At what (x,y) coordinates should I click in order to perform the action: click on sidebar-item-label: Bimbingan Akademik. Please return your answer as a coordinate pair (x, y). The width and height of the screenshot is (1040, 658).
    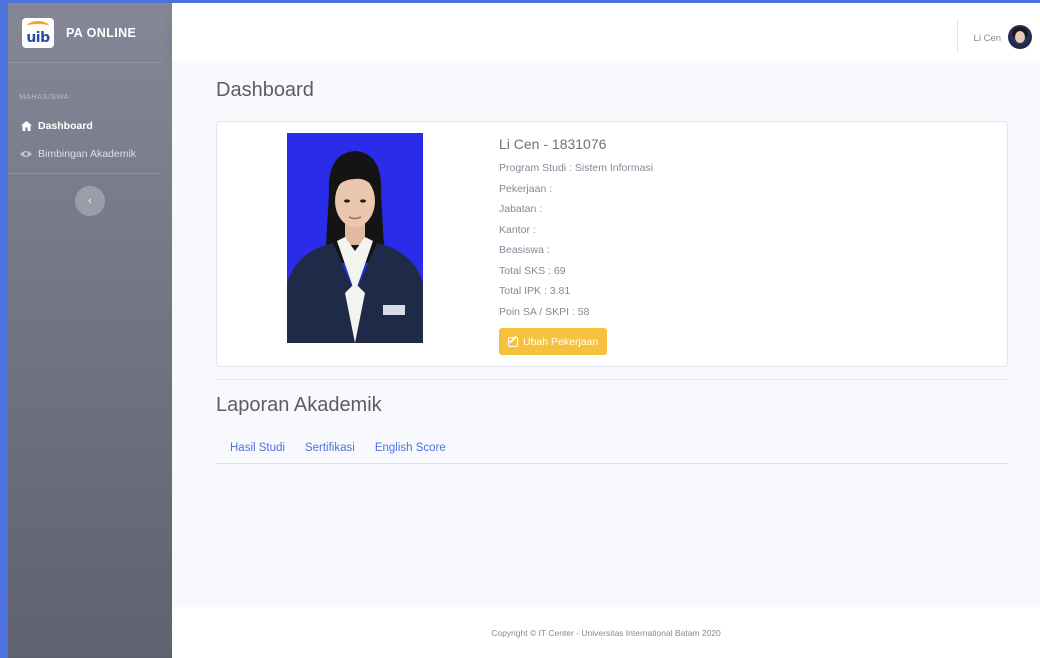
    Looking at the image, I should click on (87, 154).